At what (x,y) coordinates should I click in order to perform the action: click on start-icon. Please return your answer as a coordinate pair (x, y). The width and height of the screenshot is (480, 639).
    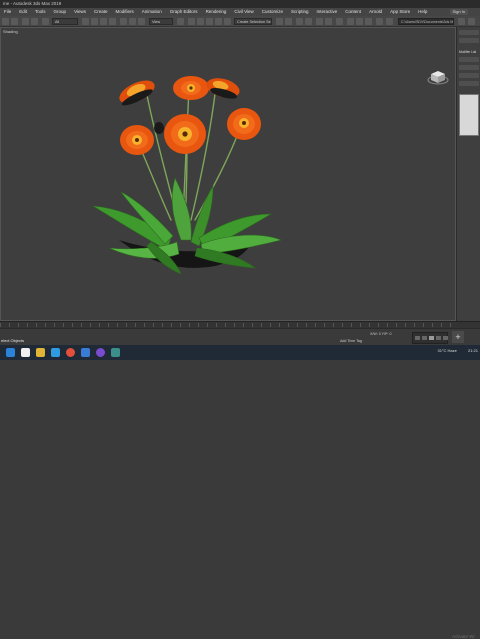
    Looking at the image, I should click on (10, 352).